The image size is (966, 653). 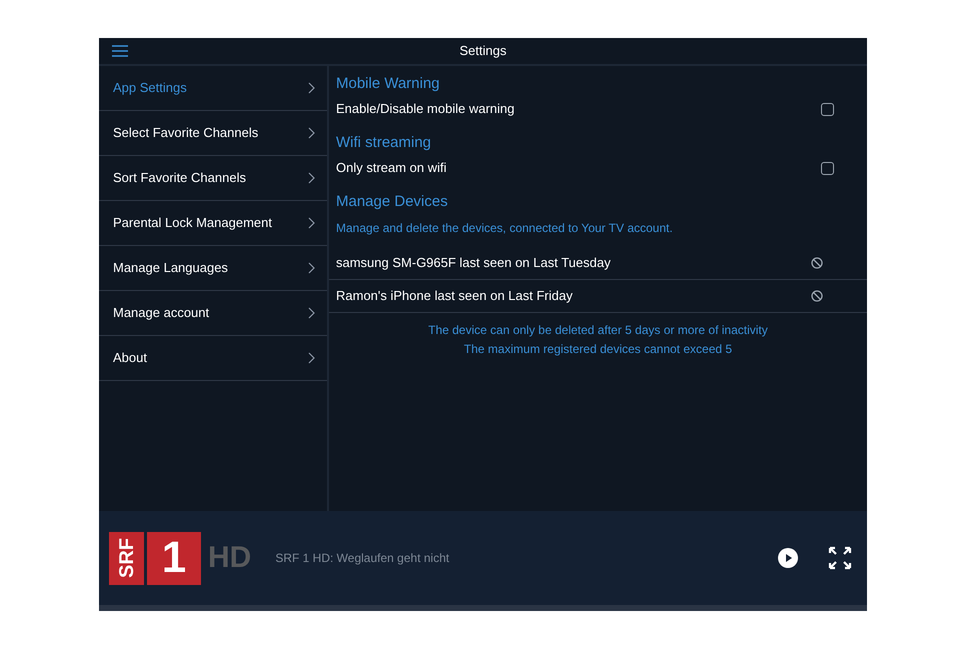 I want to click on sidebar-item: Manage Languages, so click(x=213, y=268).